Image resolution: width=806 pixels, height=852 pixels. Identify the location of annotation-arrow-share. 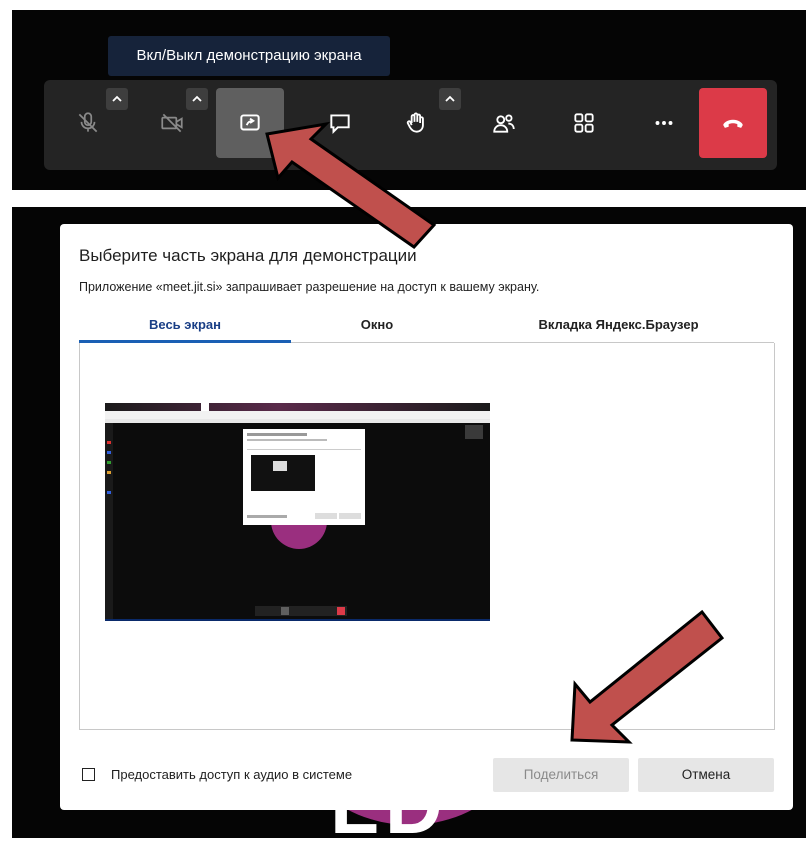
(647, 676).